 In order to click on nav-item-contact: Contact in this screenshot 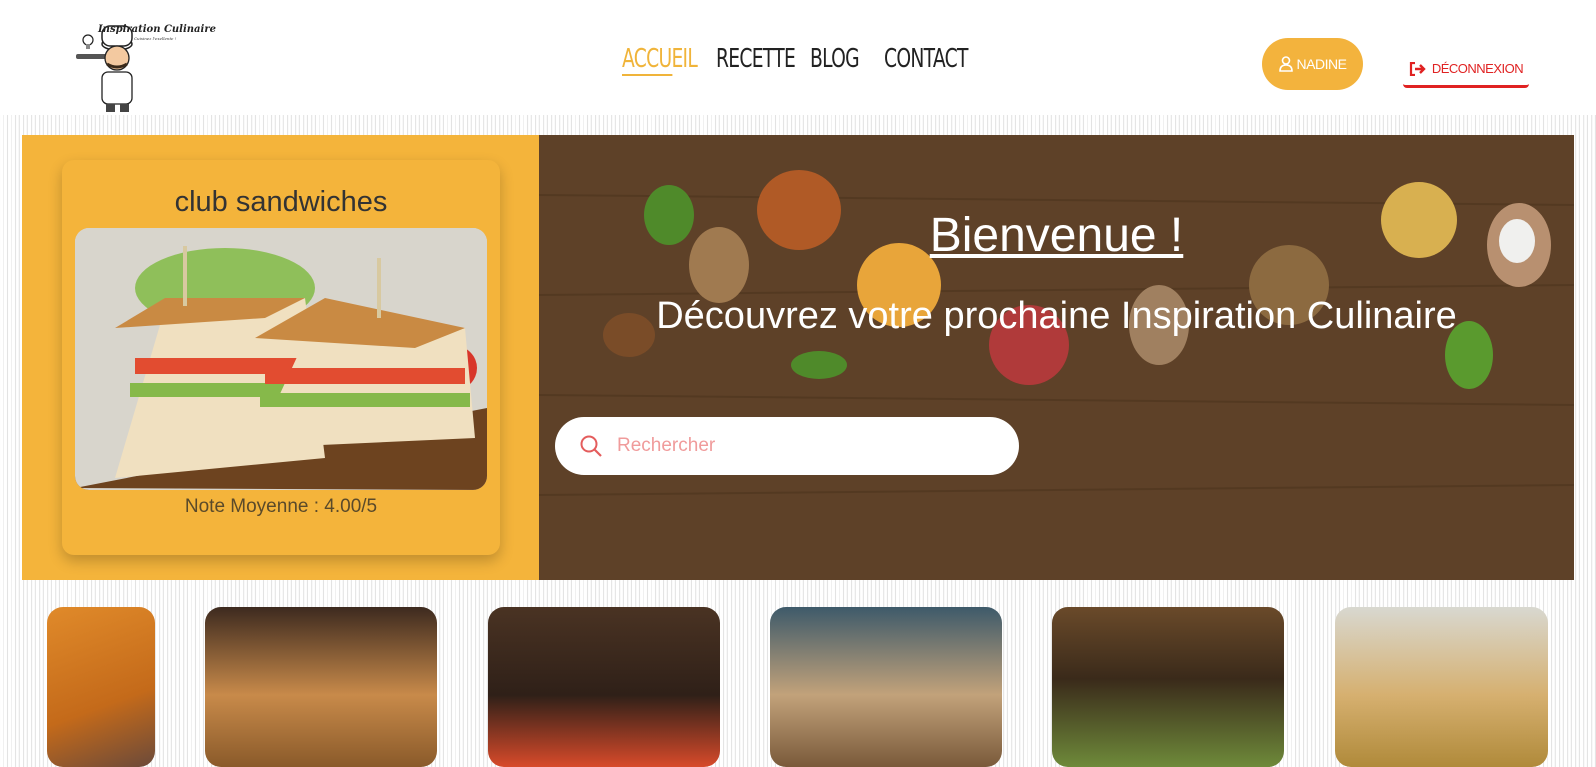, I will do `click(926, 60)`.